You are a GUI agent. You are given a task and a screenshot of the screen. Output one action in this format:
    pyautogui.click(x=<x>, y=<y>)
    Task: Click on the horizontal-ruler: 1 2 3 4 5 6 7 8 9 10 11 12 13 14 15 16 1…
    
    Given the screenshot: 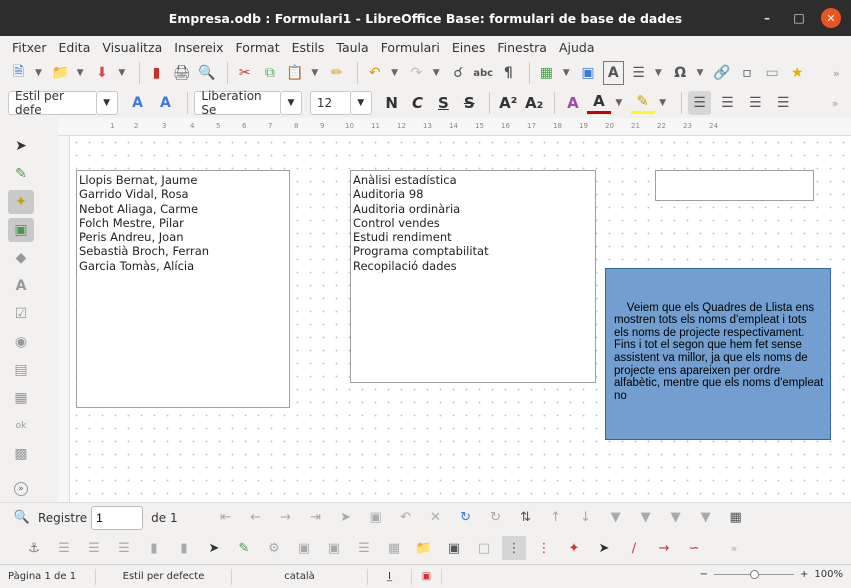 What is the action you would take?
    pyautogui.click(x=454, y=127)
    